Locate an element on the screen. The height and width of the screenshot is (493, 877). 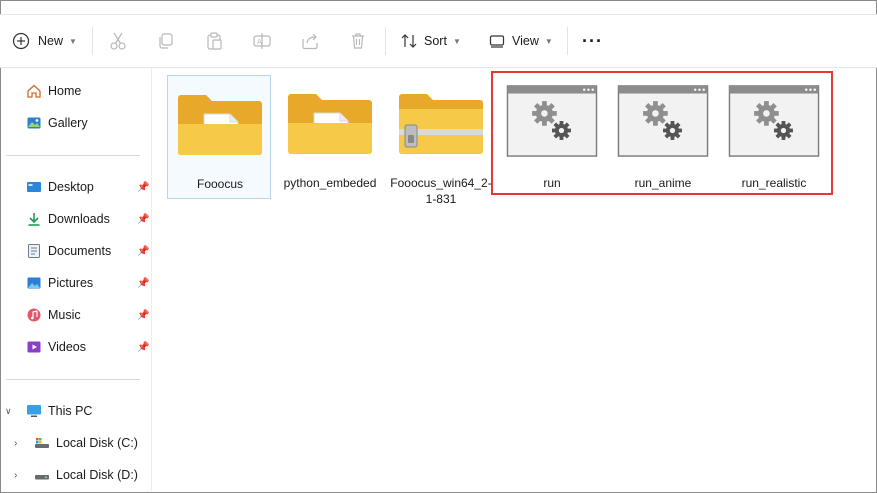
copy-icon is located at coordinates (166, 41).